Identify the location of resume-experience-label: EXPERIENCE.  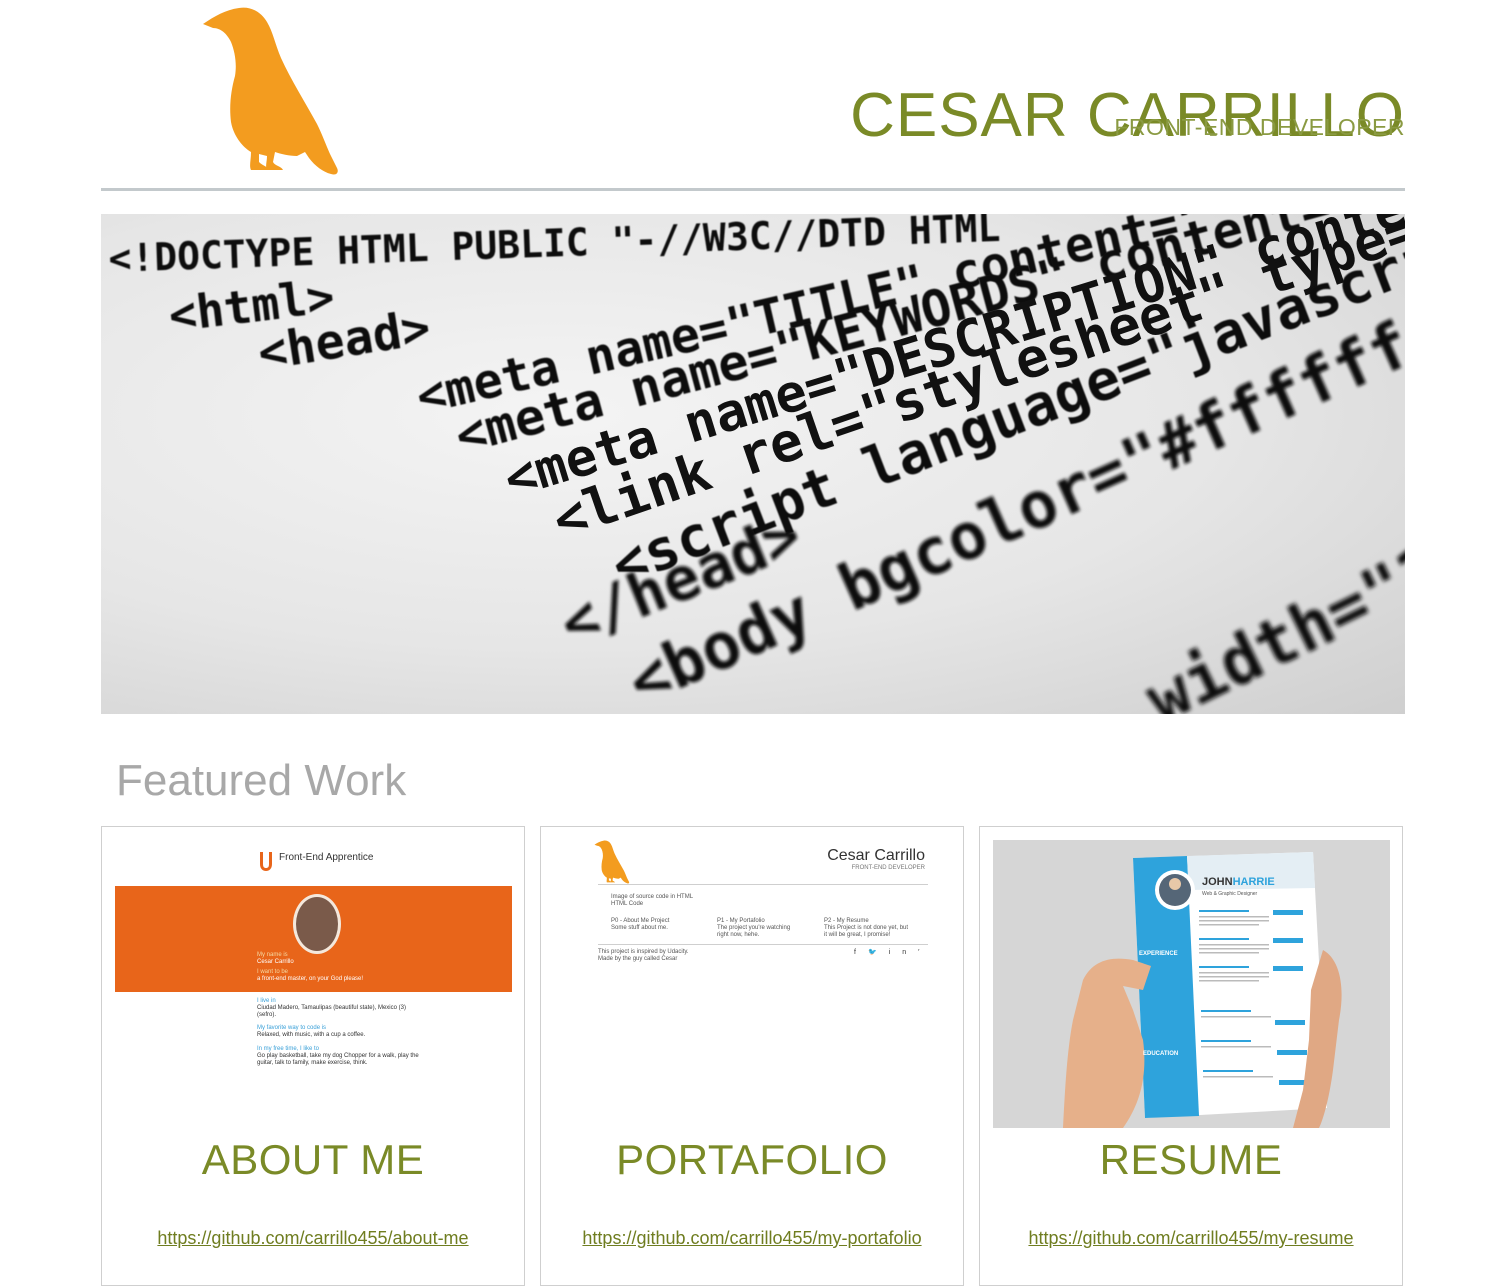
(1158, 954).